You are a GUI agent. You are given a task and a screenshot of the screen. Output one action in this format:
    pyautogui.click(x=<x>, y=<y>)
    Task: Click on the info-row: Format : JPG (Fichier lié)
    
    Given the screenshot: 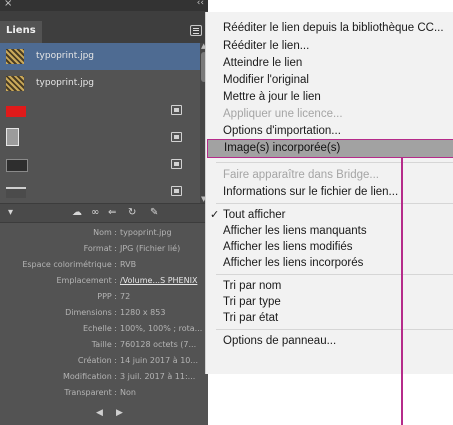 What is the action you would take?
    pyautogui.click(x=104, y=248)
    